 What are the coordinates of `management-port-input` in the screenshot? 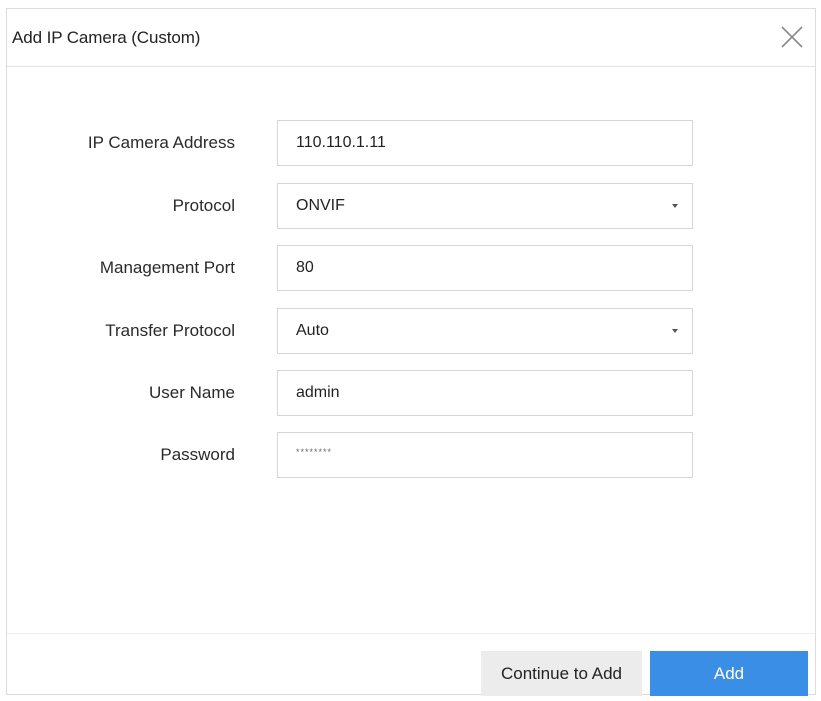 It's located at (485, 268).